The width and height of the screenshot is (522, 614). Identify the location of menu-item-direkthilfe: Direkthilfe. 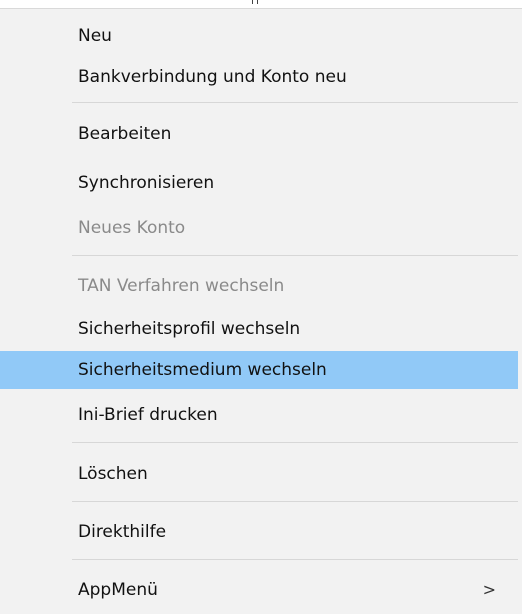
(259, 532).